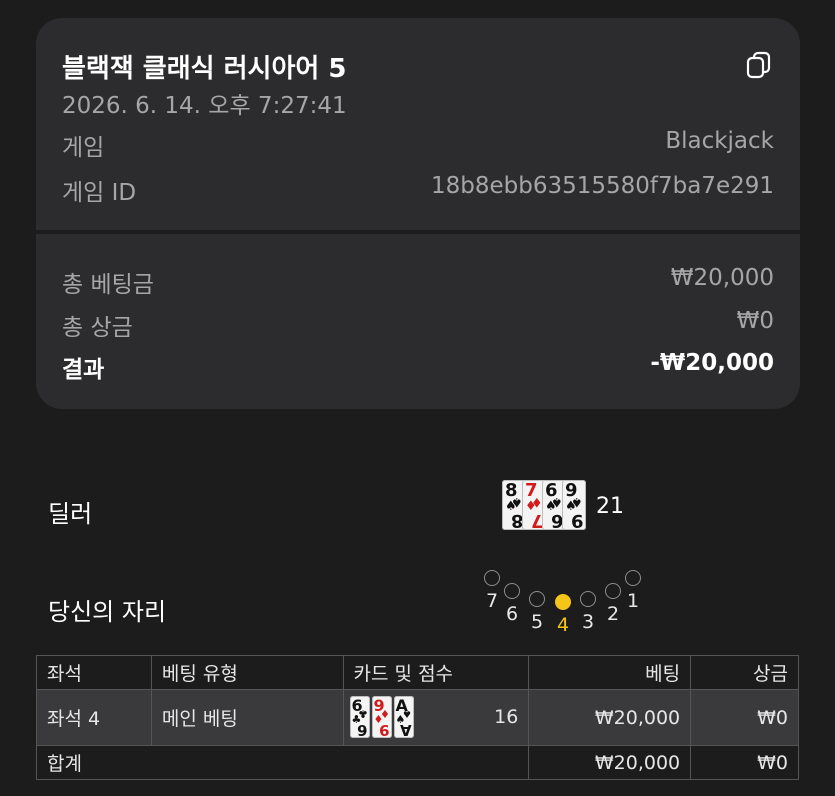  I want to click on total-win-value: ₩0, so click(755, 321).